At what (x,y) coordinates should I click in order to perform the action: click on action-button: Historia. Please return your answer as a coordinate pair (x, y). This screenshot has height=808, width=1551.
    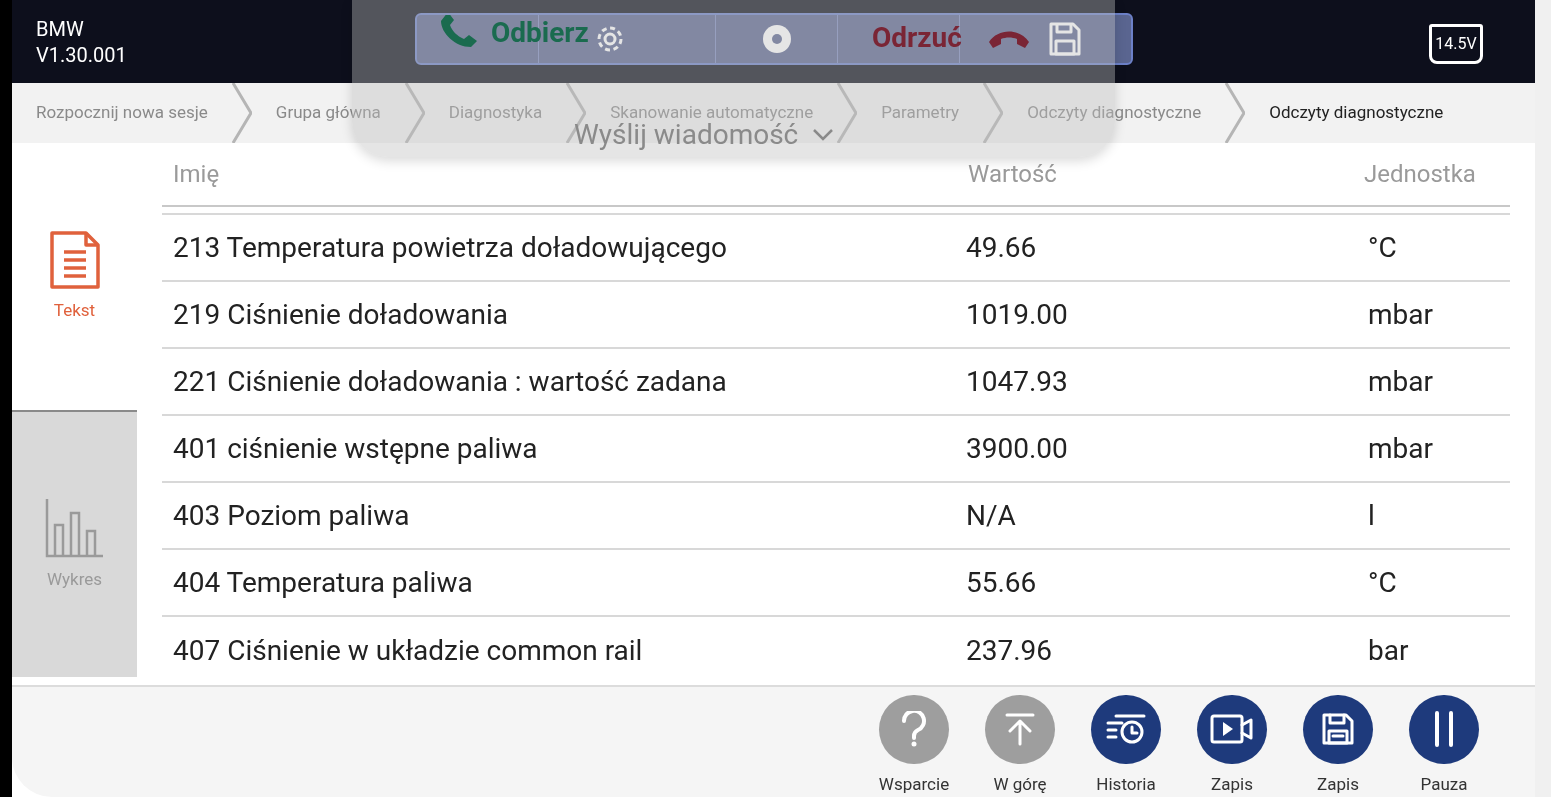
    Looking at the image, I should click on (1126, 746).